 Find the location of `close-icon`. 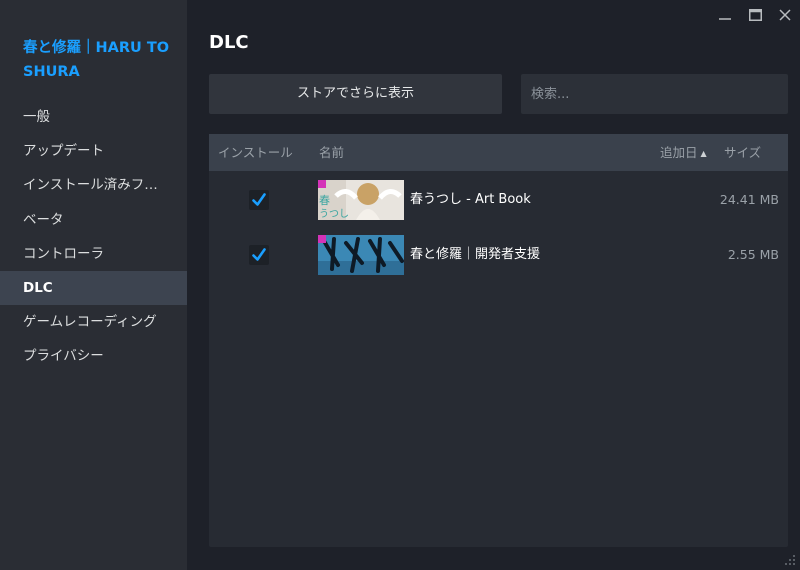

close-icon is located at coordinates (785, 15).